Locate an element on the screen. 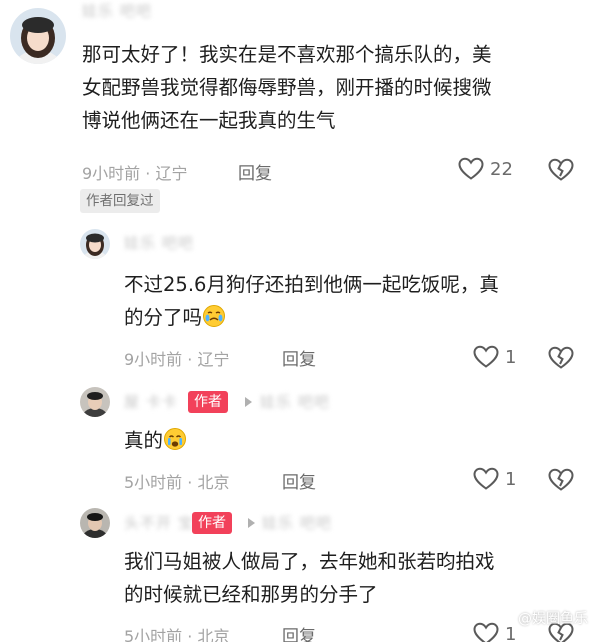  comment-text-line: 博说他俩还在一起我真的生气 is located at coordinates (209, 120).